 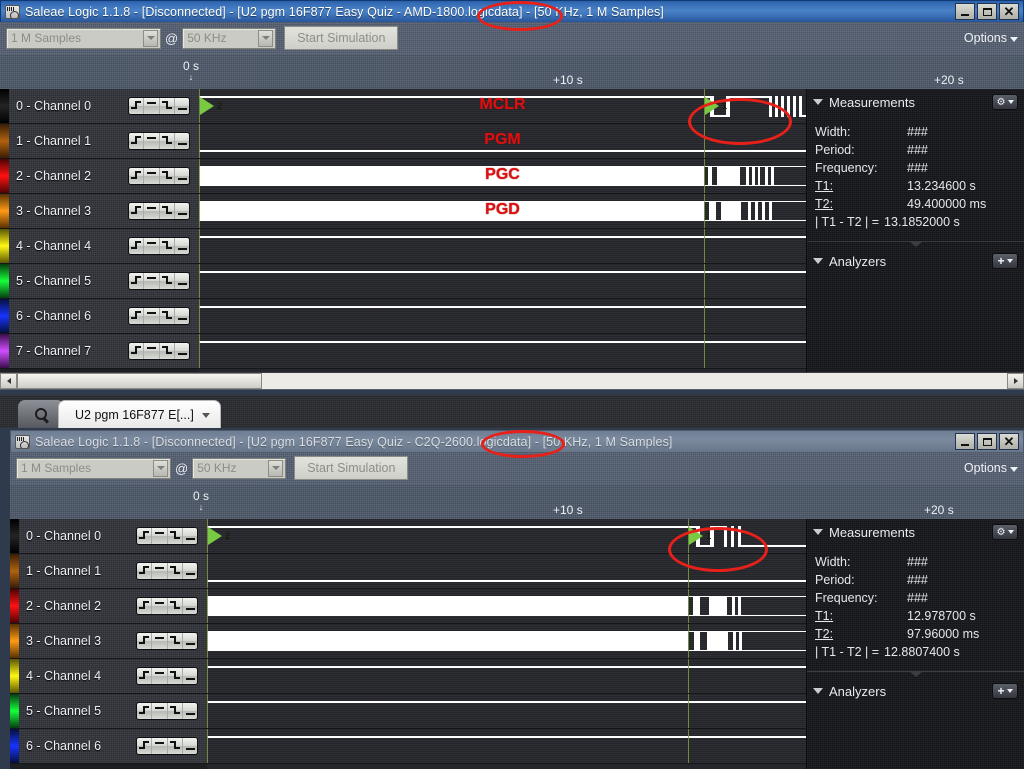 What do you see at coordinates (108, 711) in the screenshot?
I see `channel-row-5: 5 - Channel 5` at bounding box center [108, 711].